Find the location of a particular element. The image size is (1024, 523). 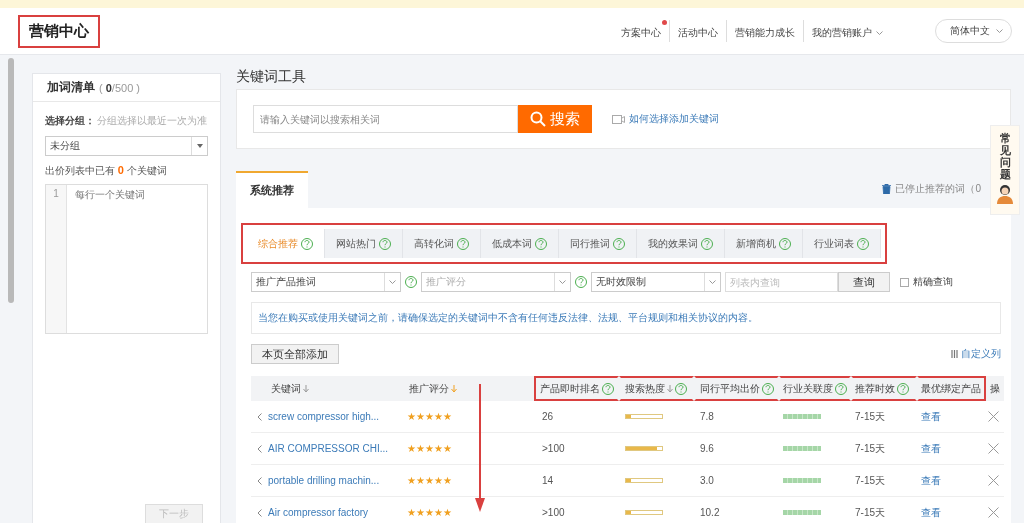

column-header: 行业关联度 is located at coordinates (815, 388).